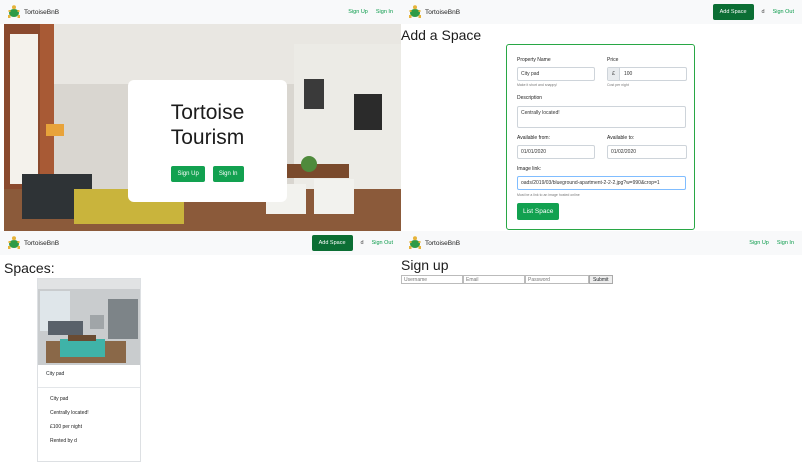 Image resolution: width=802 pixels, height=462 pixels. Describe the element at coordinates (548, 195) in the screenshot. I see `image-link-help: Must be a link to an image hosted online` at that location.